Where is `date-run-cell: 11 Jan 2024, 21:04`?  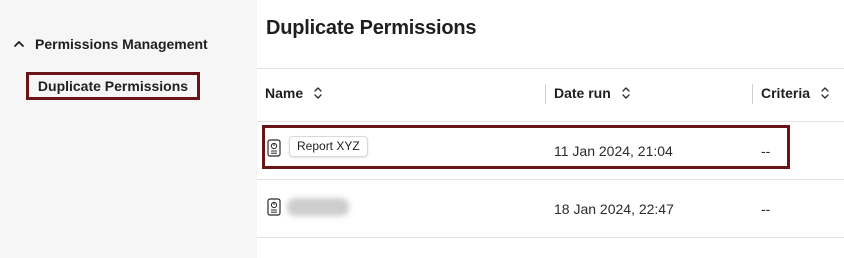 date-run-cell: 11 Jan 2024, 21:04 is located at coordinates (613, 151).